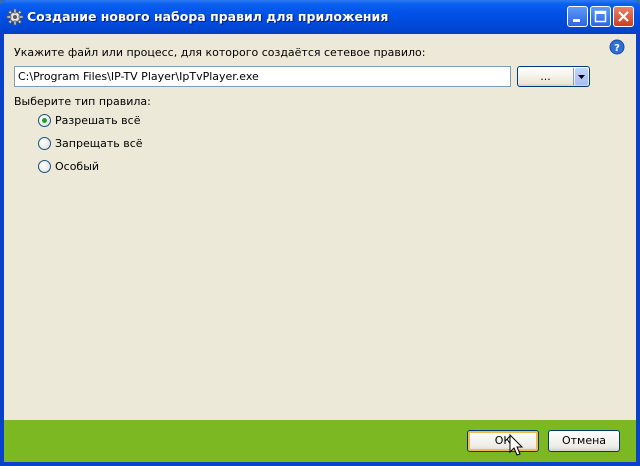  I want to click on close-icon, so click(623, 16).